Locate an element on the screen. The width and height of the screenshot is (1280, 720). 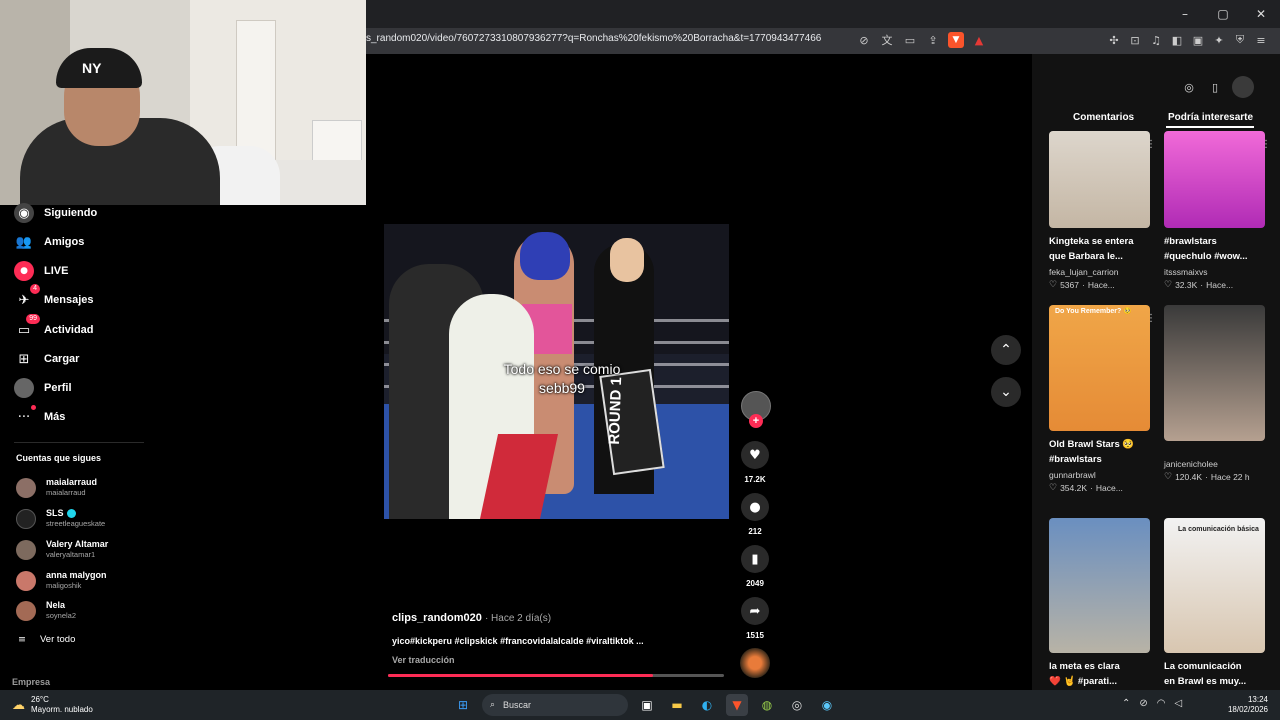
nav-item-more: ··· Más is located at coordinates (39, 417).